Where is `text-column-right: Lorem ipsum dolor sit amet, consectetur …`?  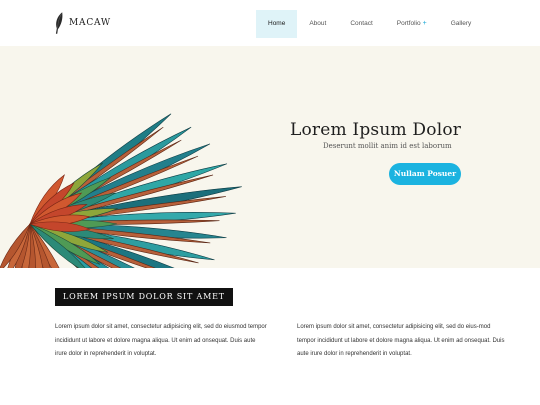
text-column-right: Lorem ipsum dolor sit amet, consectetur … is located at coordinates (401, 340).